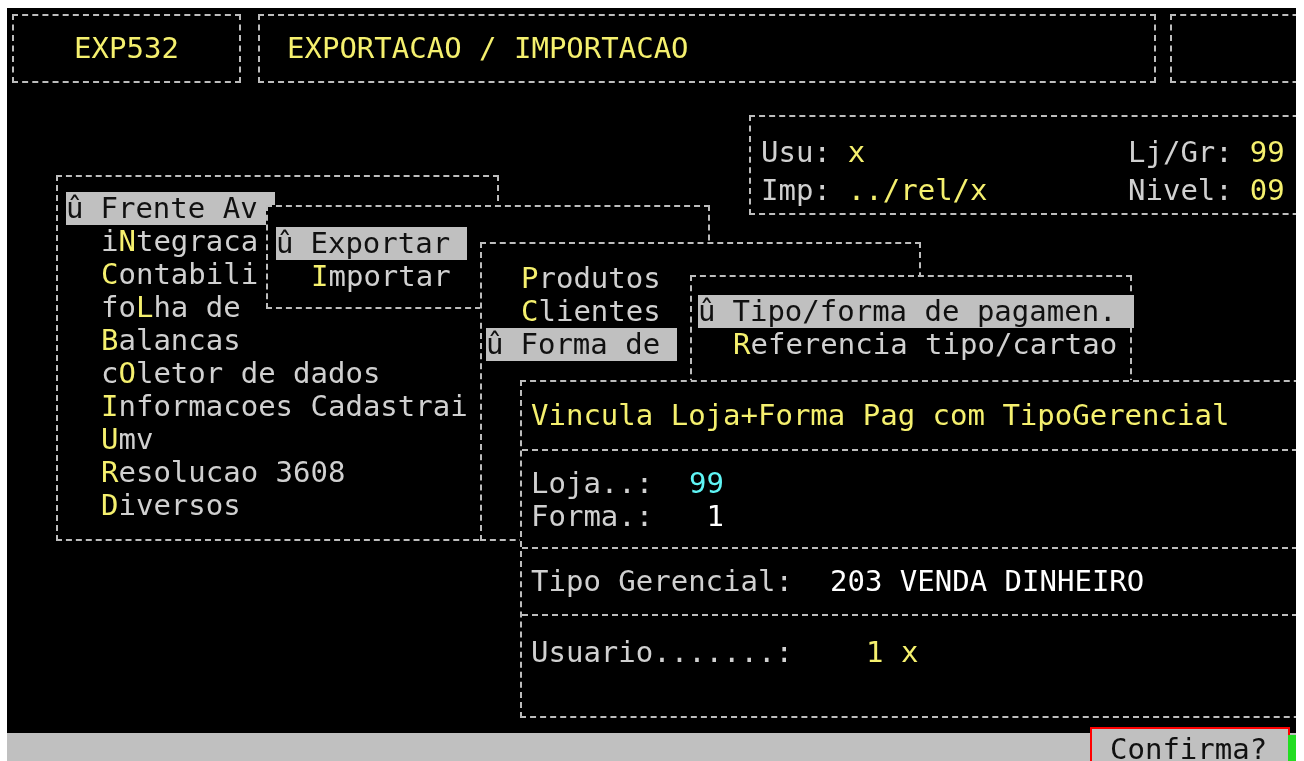  I want to click on menu-item: Resolucao 3608, so click(206, 472).